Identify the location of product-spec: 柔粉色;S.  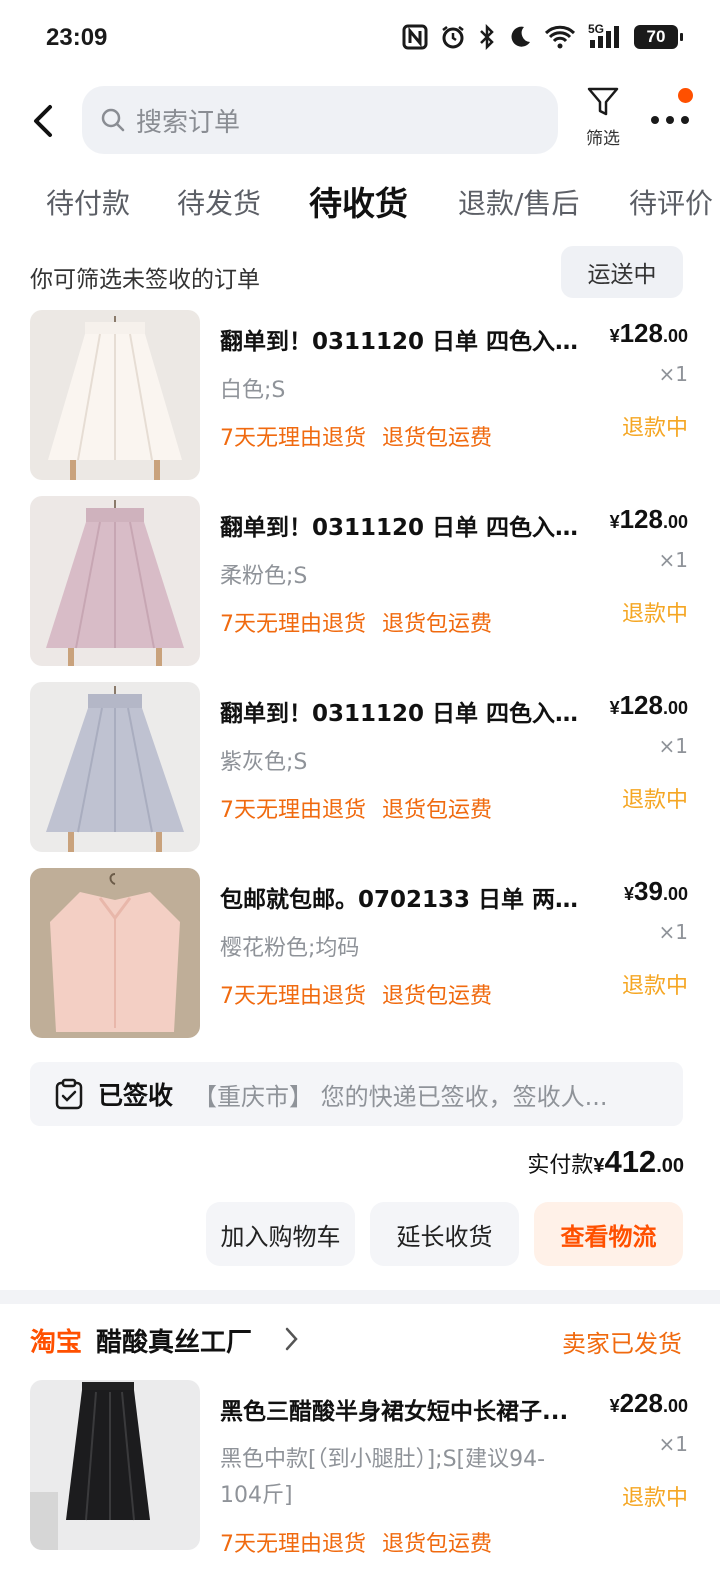
(264, 576).